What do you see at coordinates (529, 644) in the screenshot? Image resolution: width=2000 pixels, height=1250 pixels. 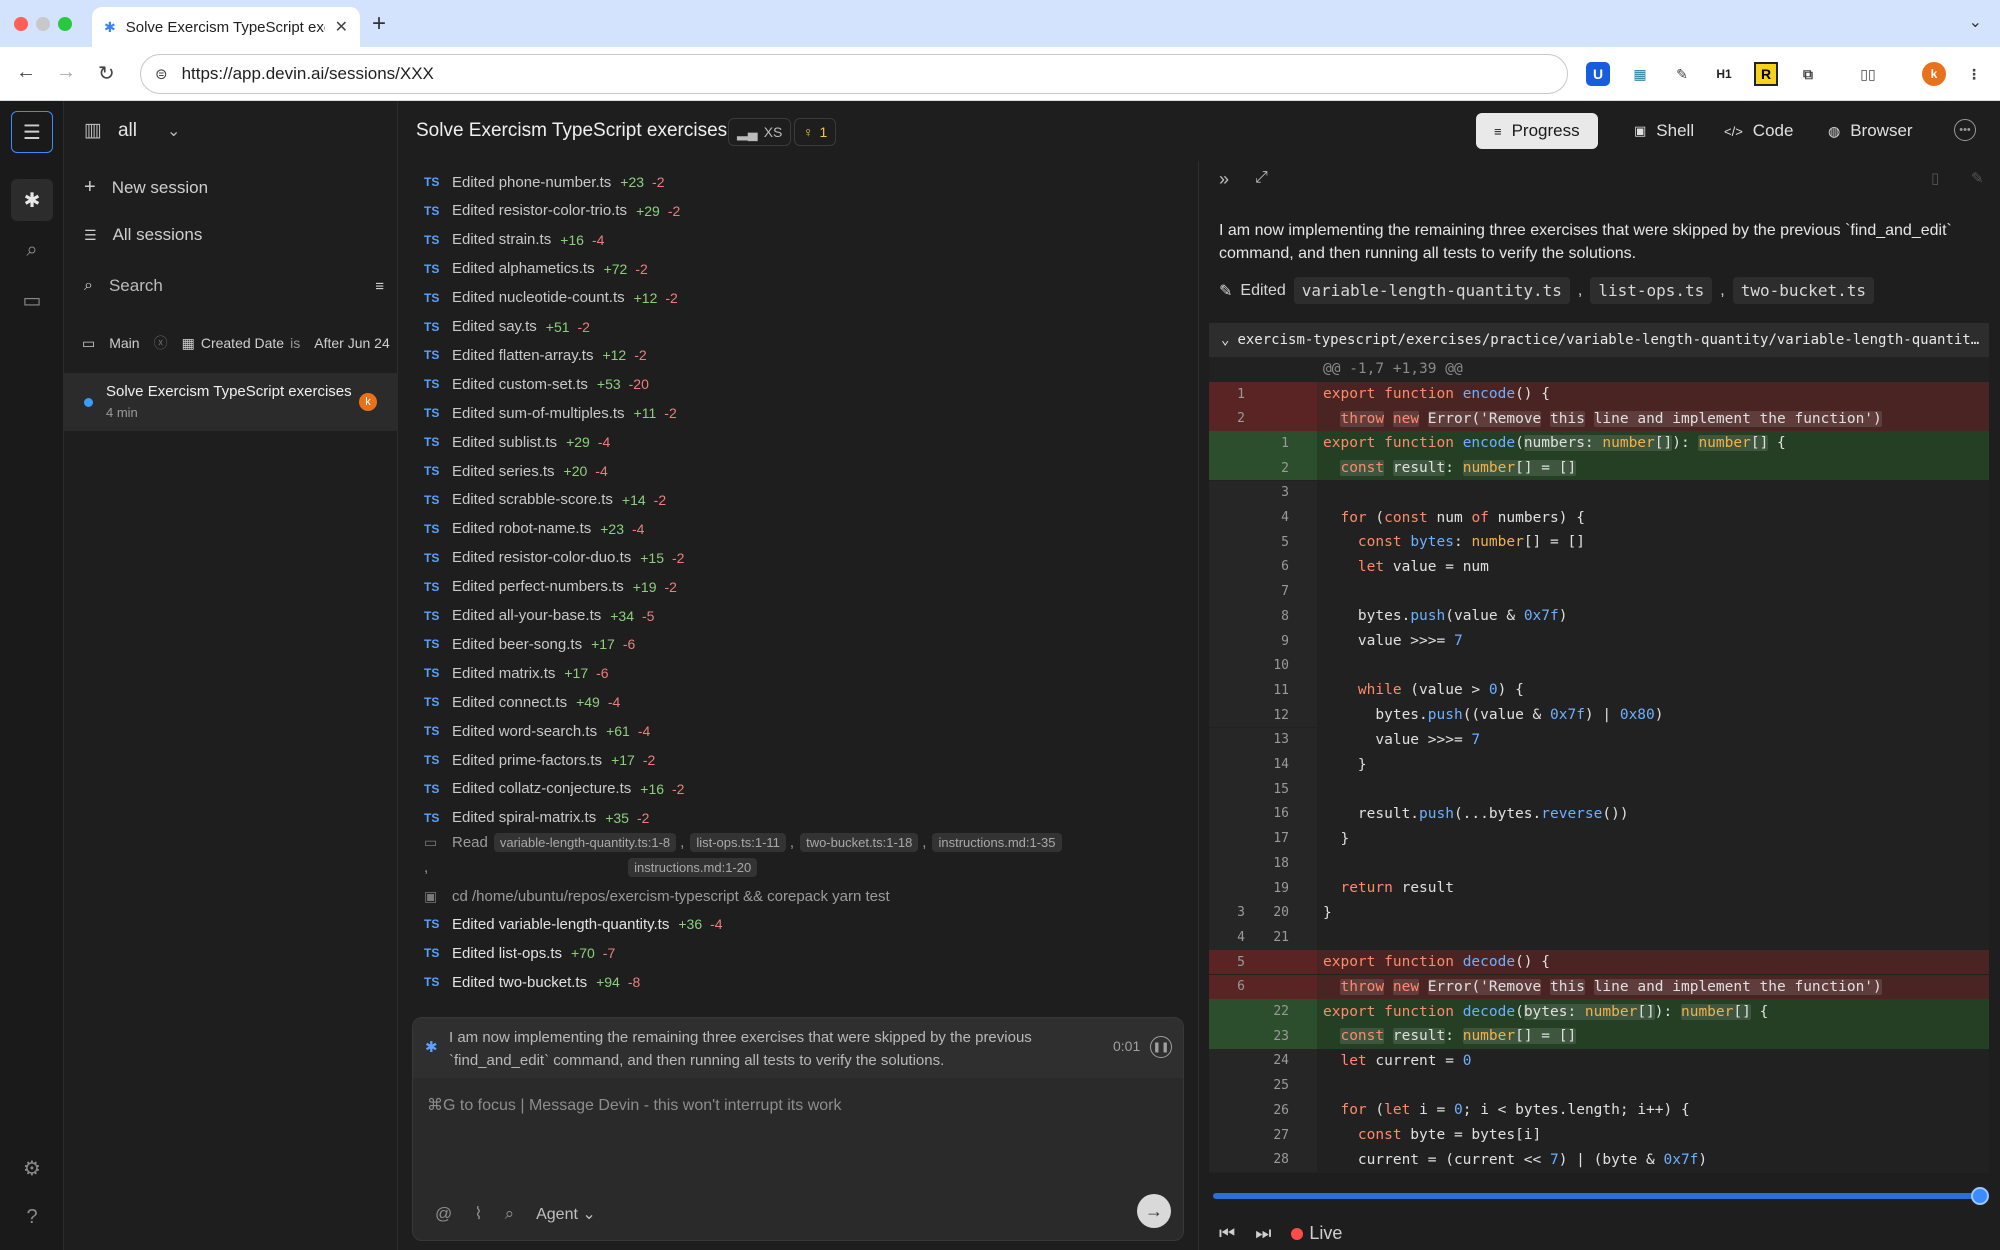 I see `feed-edit-item: TS Edited beer-song.ts +17 -6` at bounding box center [529, 644].